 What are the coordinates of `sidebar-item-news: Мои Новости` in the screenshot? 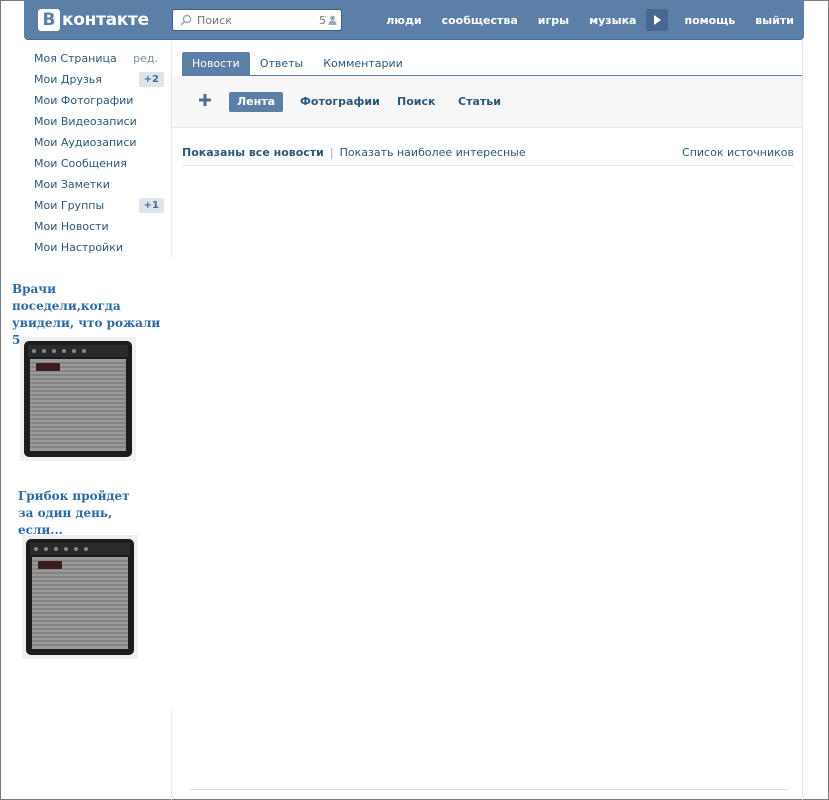 It's located at (99, 226).